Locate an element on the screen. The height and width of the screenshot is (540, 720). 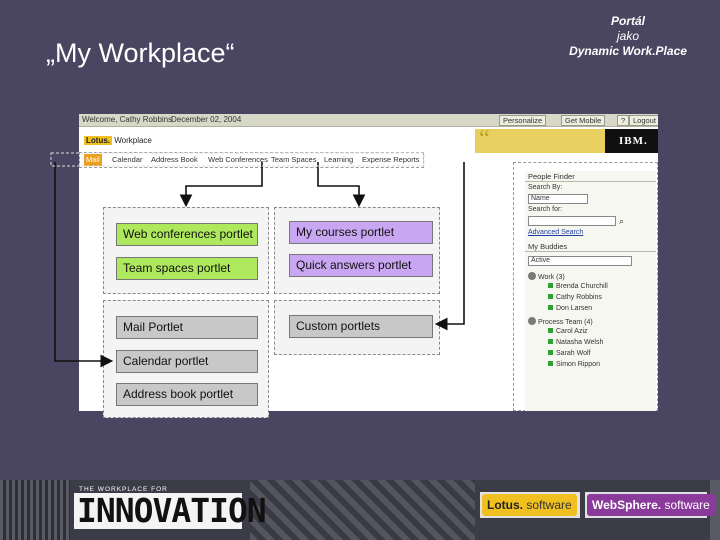
lotus-brand: Lotus. is located at coordinates (505, 505).